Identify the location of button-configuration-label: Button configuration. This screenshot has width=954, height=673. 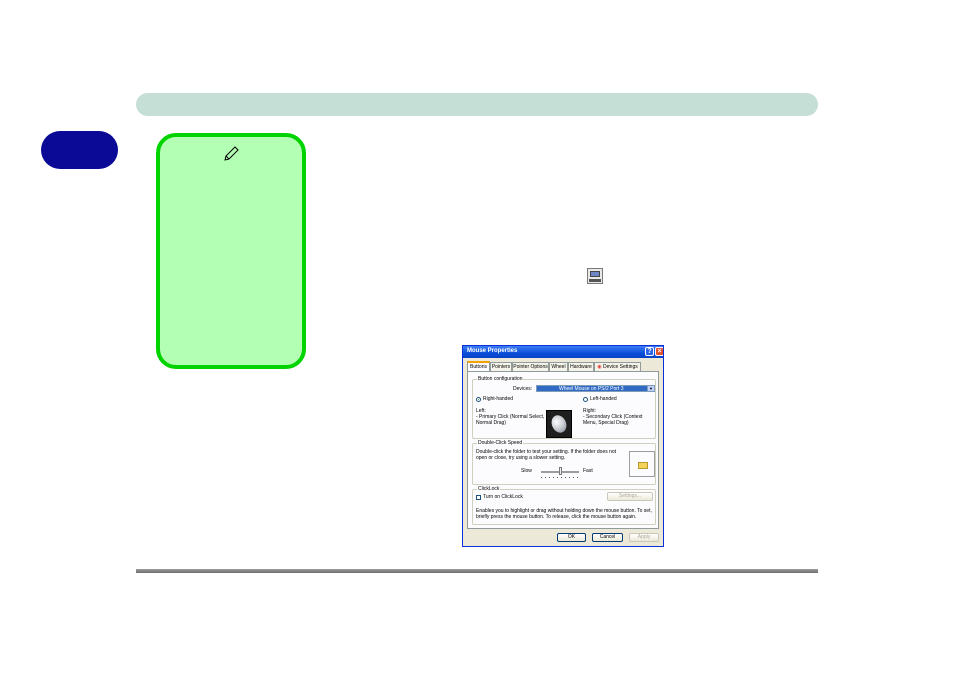
(500, 379).